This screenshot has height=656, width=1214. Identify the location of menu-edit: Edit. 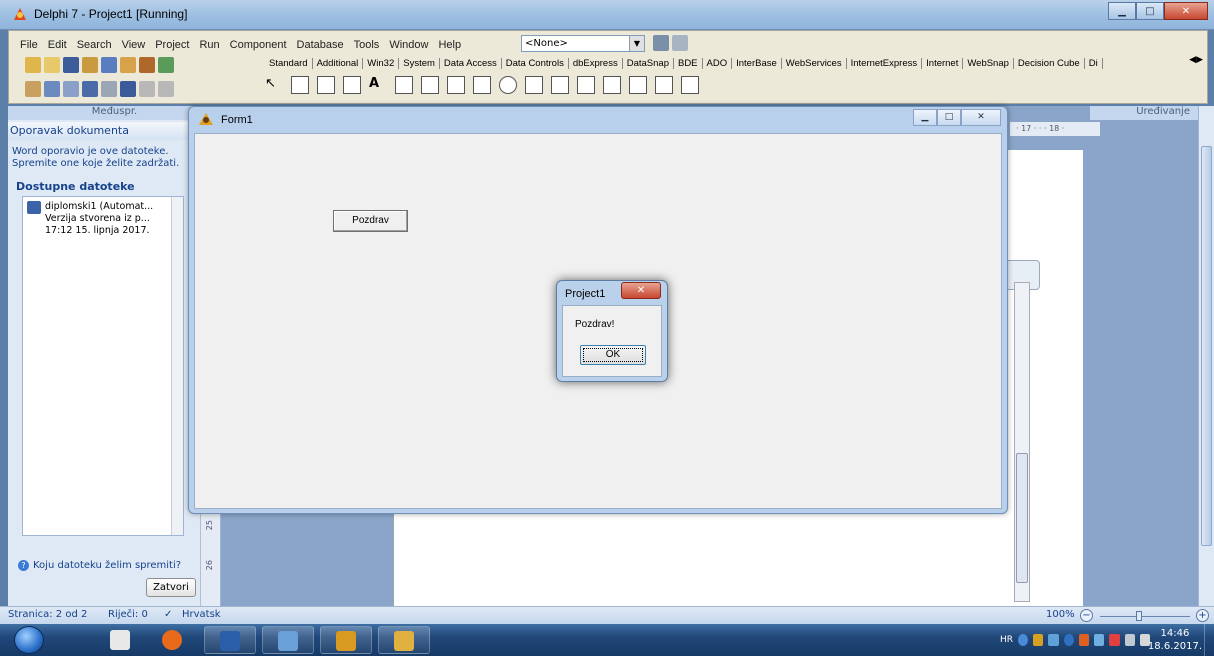
(57, 45).